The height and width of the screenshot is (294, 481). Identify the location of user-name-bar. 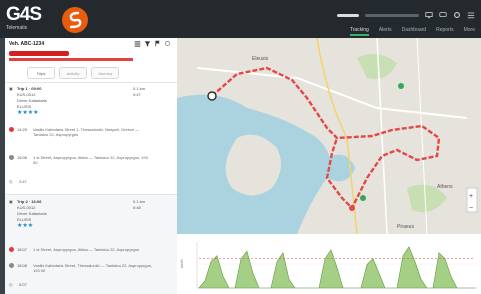
(348, 15).